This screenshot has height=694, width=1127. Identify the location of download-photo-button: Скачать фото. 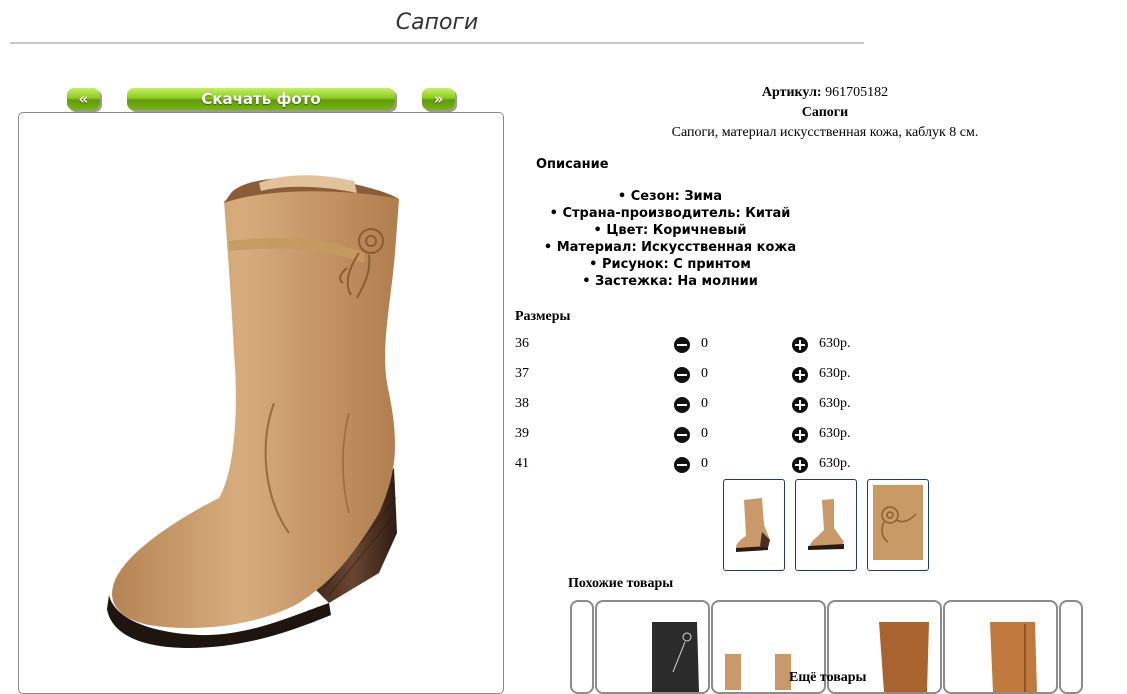
(261, 99).